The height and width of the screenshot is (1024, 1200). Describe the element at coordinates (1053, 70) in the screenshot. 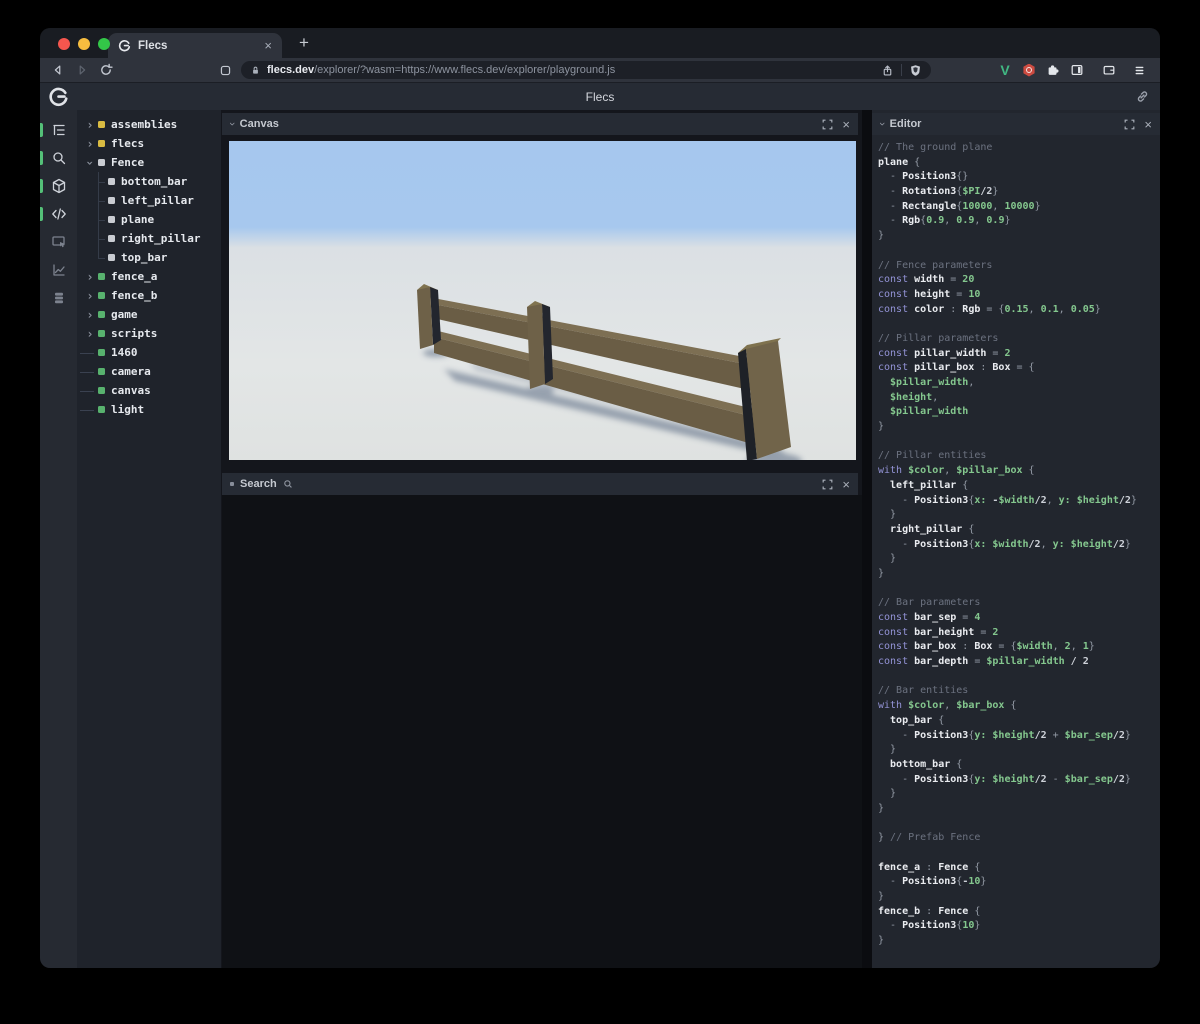

I see `extensions-puzzle-icon` at that location.